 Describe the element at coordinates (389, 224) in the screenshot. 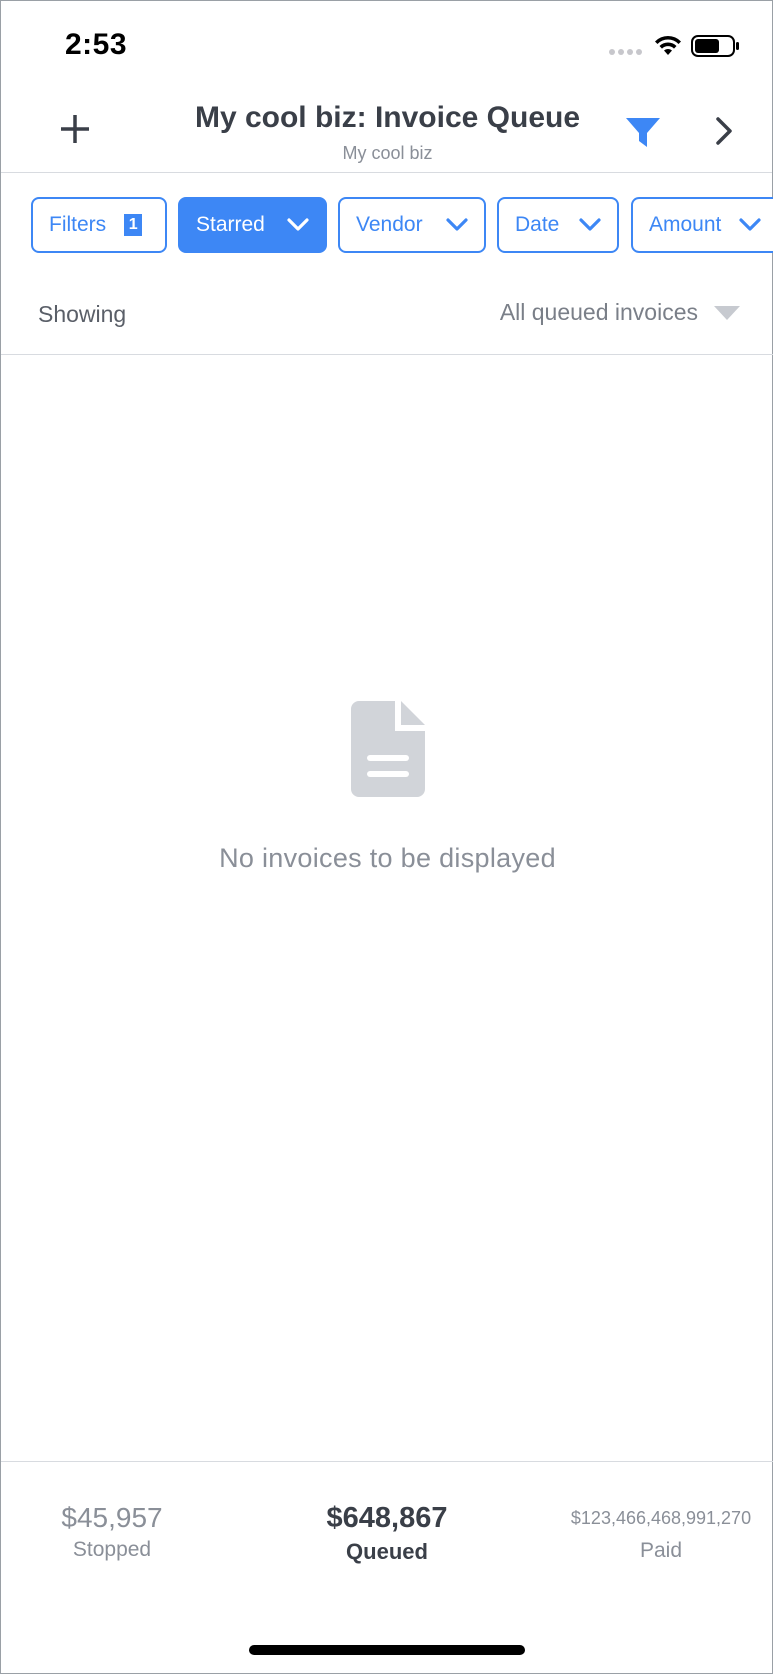

I see `vendor-chip-label: Vendor` at that location.